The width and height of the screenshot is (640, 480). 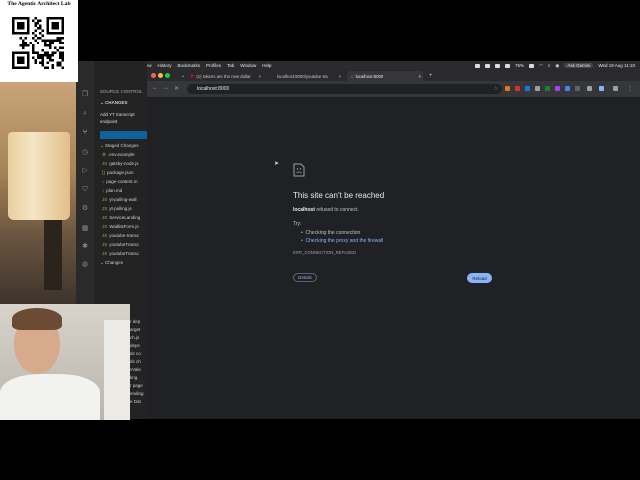 I want to click on suggestion-link: • Checking the proxy and the firewall, so click(x=342, y=241).